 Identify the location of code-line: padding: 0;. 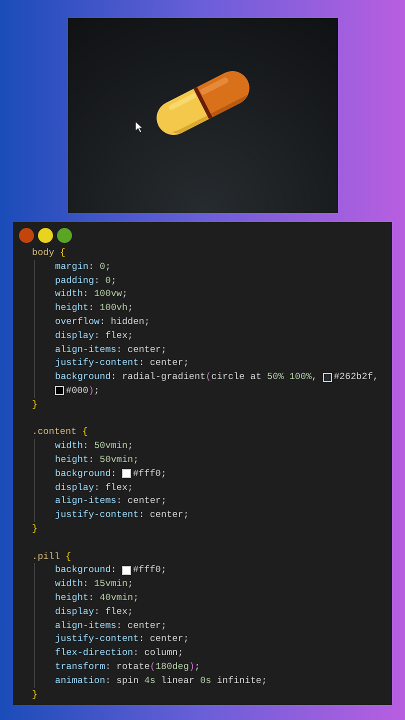
(85, 281).